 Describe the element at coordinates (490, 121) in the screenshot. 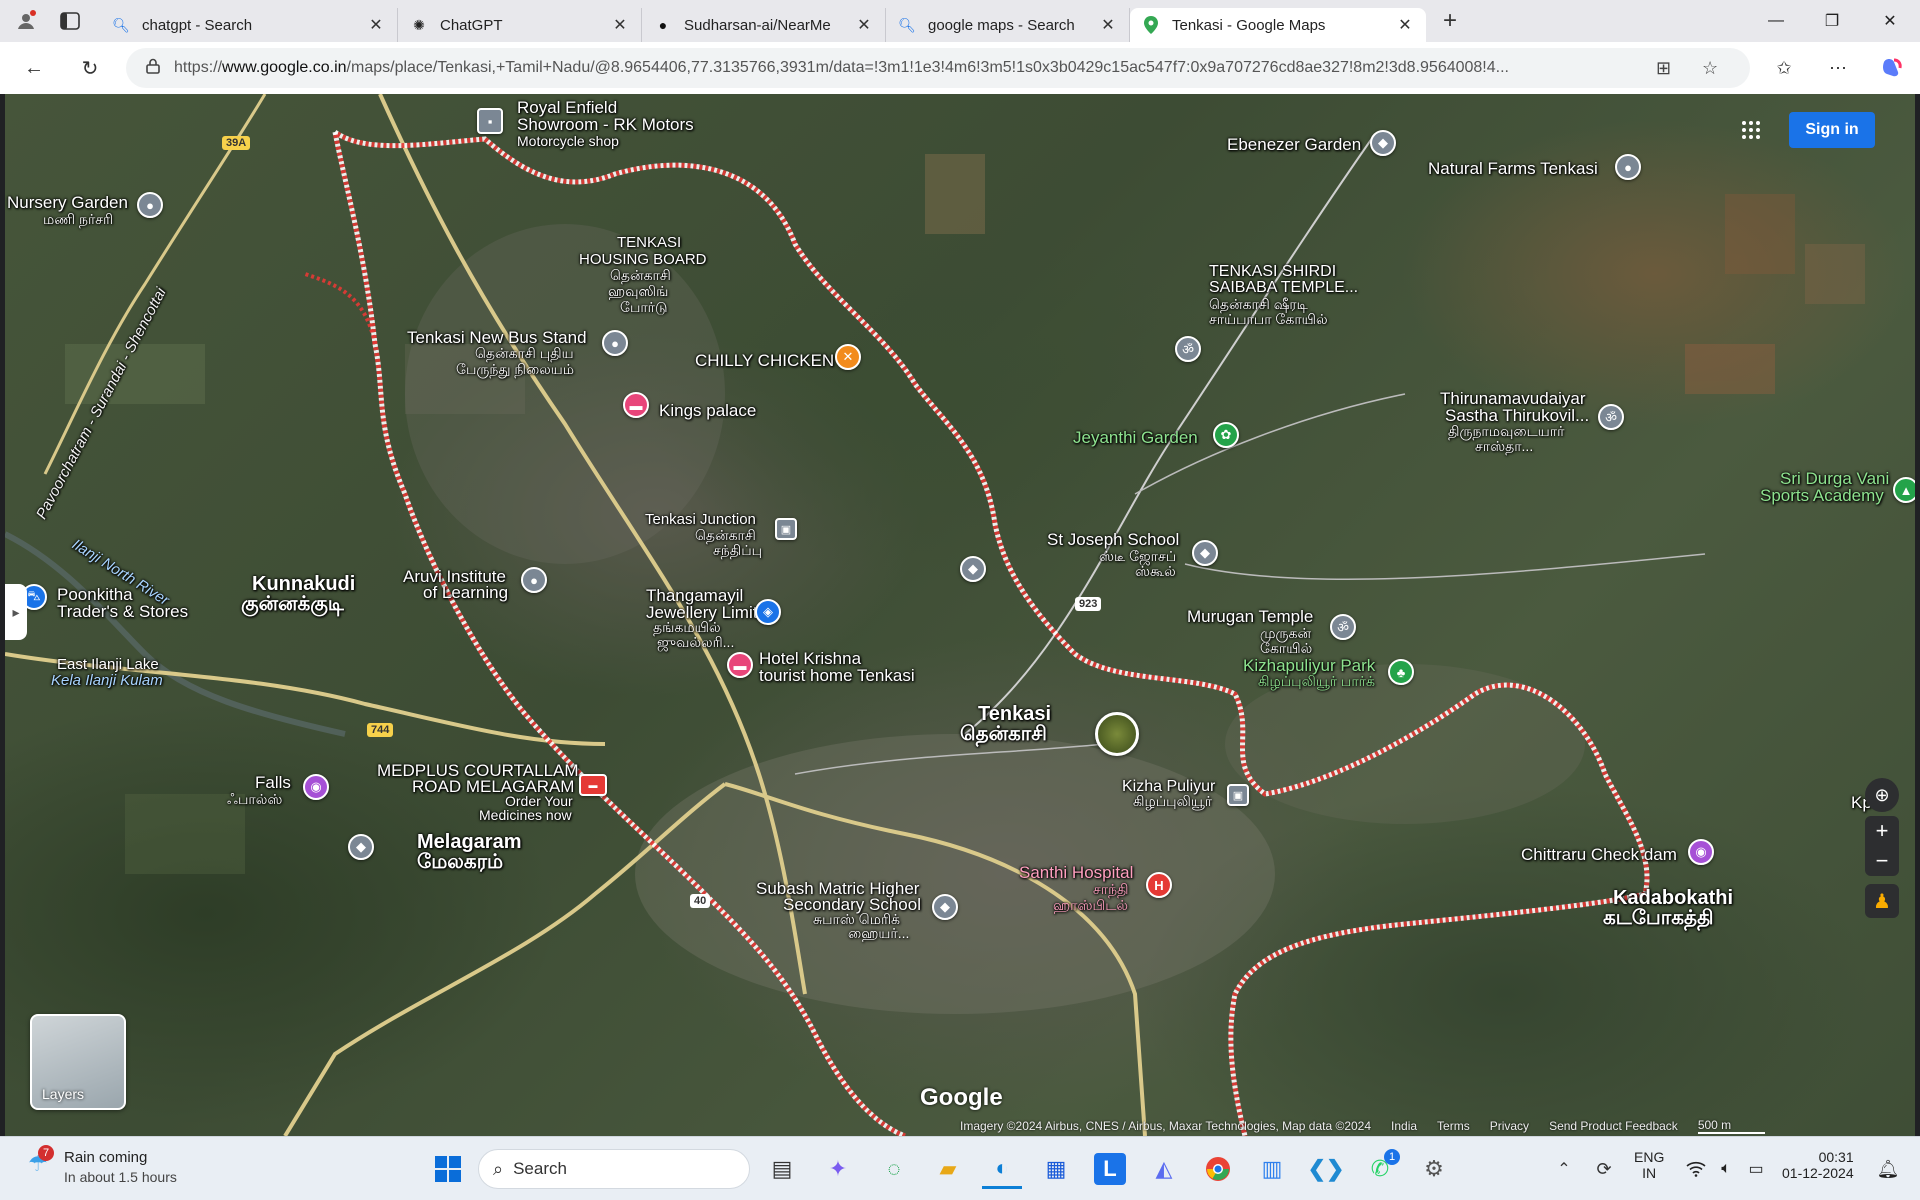

I see `motorcycle-shop-pin: ▪` at that location.